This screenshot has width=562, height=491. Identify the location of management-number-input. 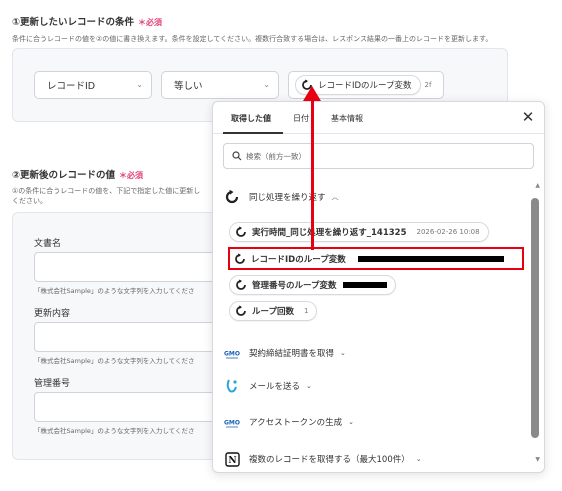
(134, 407).